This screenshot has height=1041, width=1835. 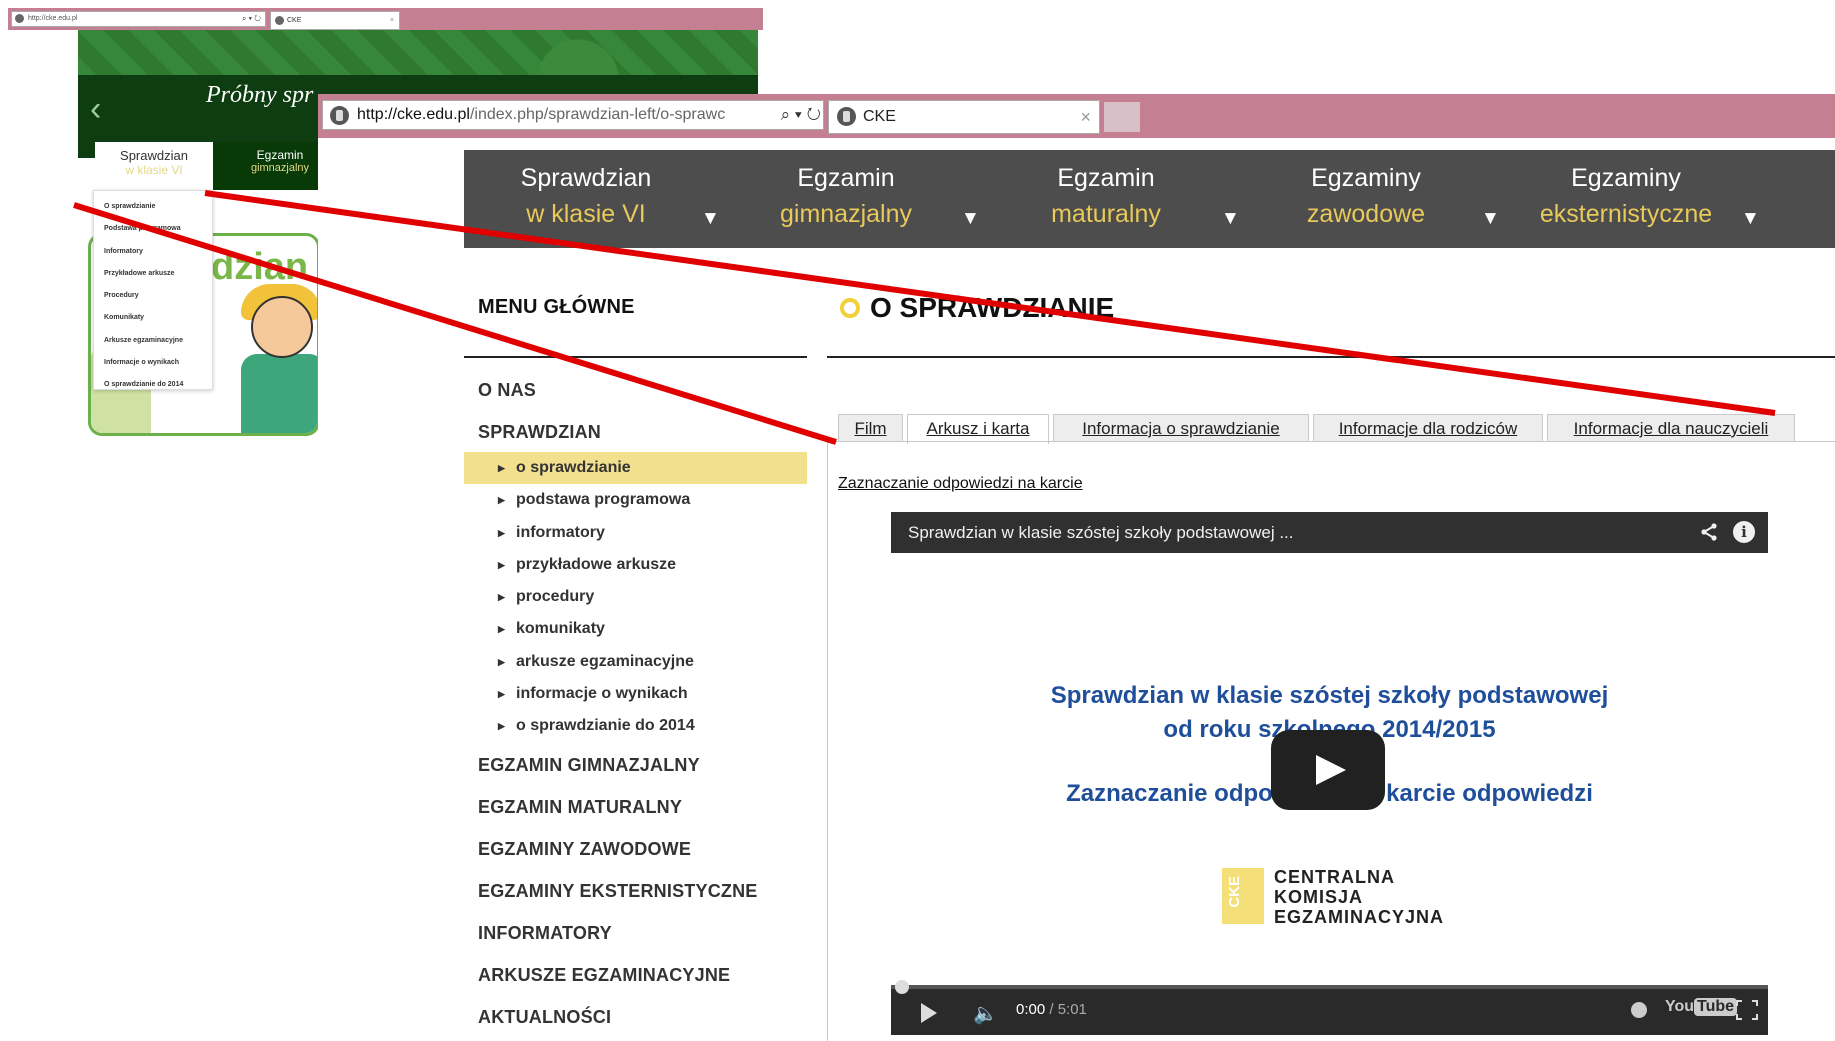 What do you see at coordinates (846, 116) in the screenshot?
I see `tab-favicon-eagle-icon` at bounding box center [846, 116].